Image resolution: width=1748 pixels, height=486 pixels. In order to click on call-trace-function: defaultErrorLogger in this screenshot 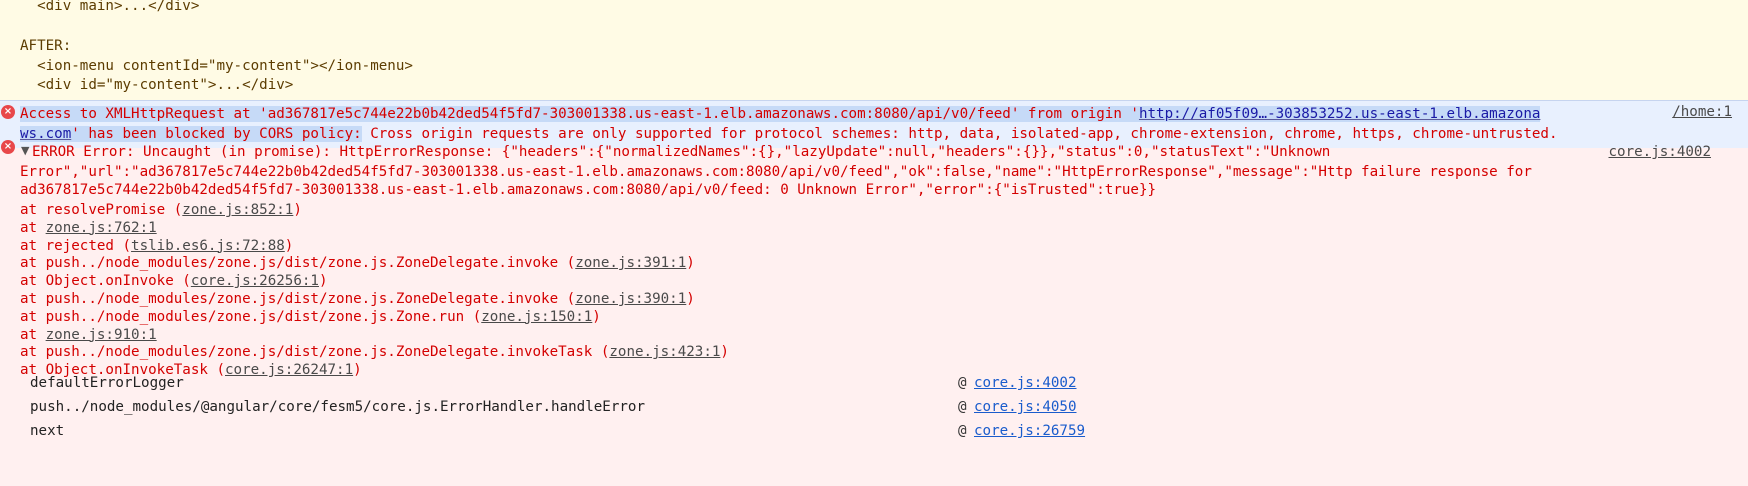, I will do `click(107, 383)`.